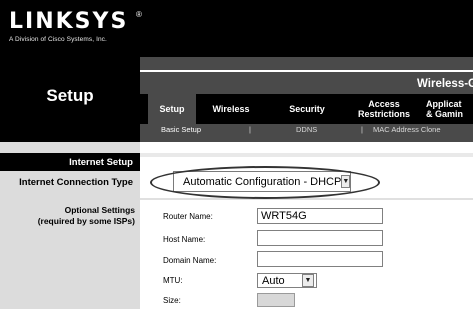 Image resolution: width=473 pixels, height=309 pixels. I want to click on size-input, so click(276, 300).